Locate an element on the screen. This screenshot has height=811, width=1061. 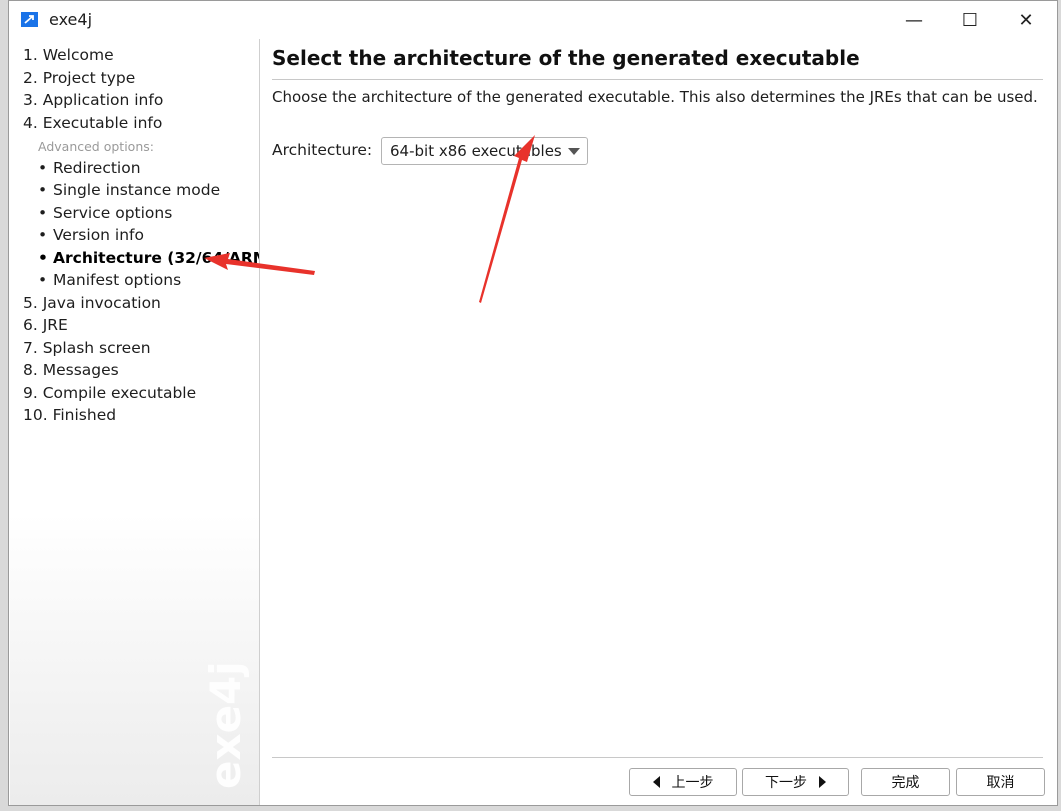
chevron-down-icon is located at coordinates (574, 151).